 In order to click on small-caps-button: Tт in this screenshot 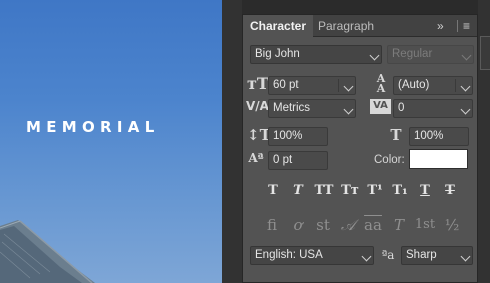, I will do `click(350, 191)`.